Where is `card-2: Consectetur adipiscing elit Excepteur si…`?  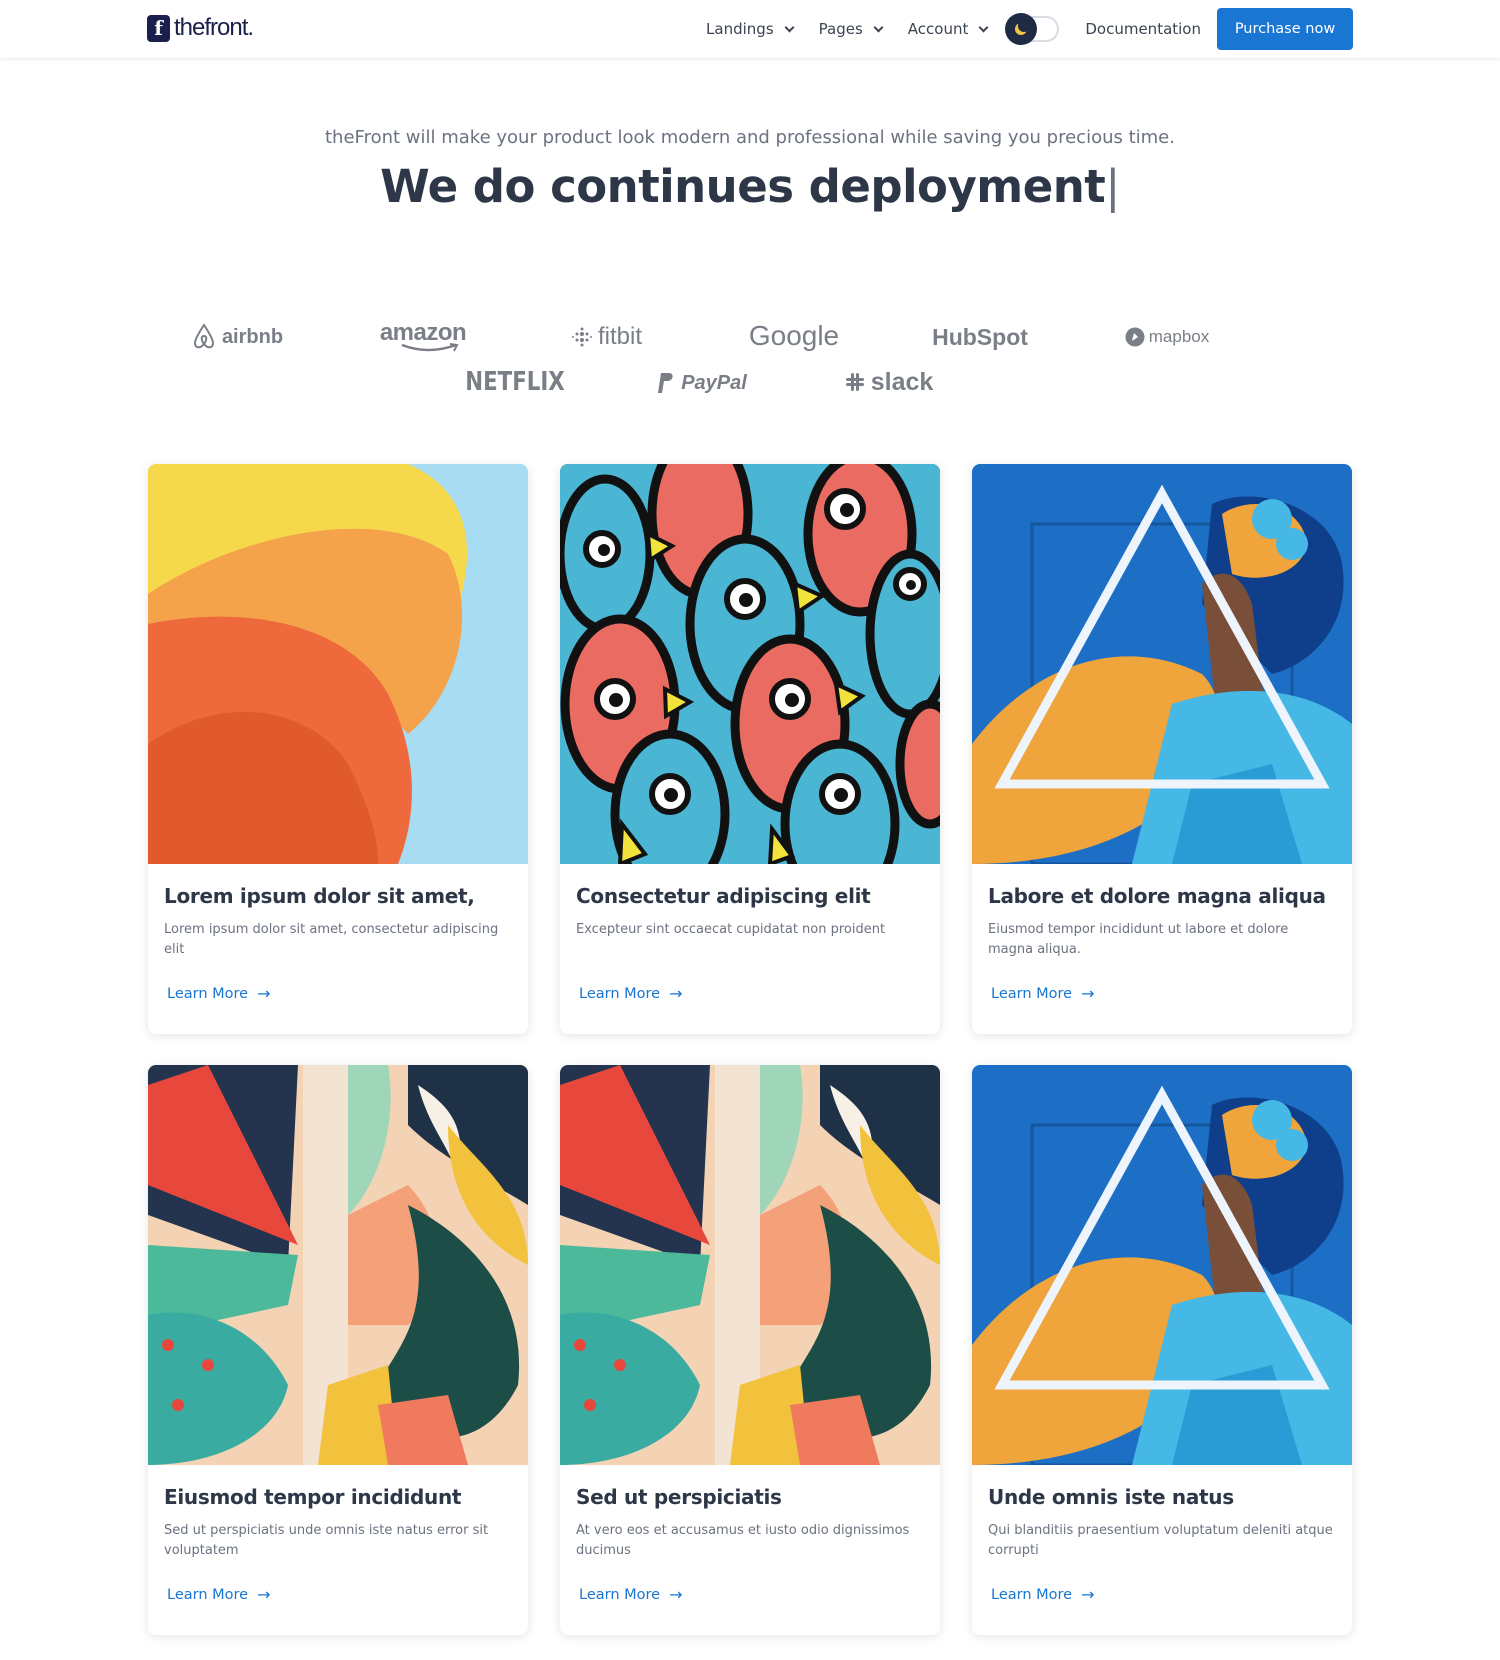 card-2: Consectetur adipiscing elit Excepteur si… is located at coordinates (750, 749).